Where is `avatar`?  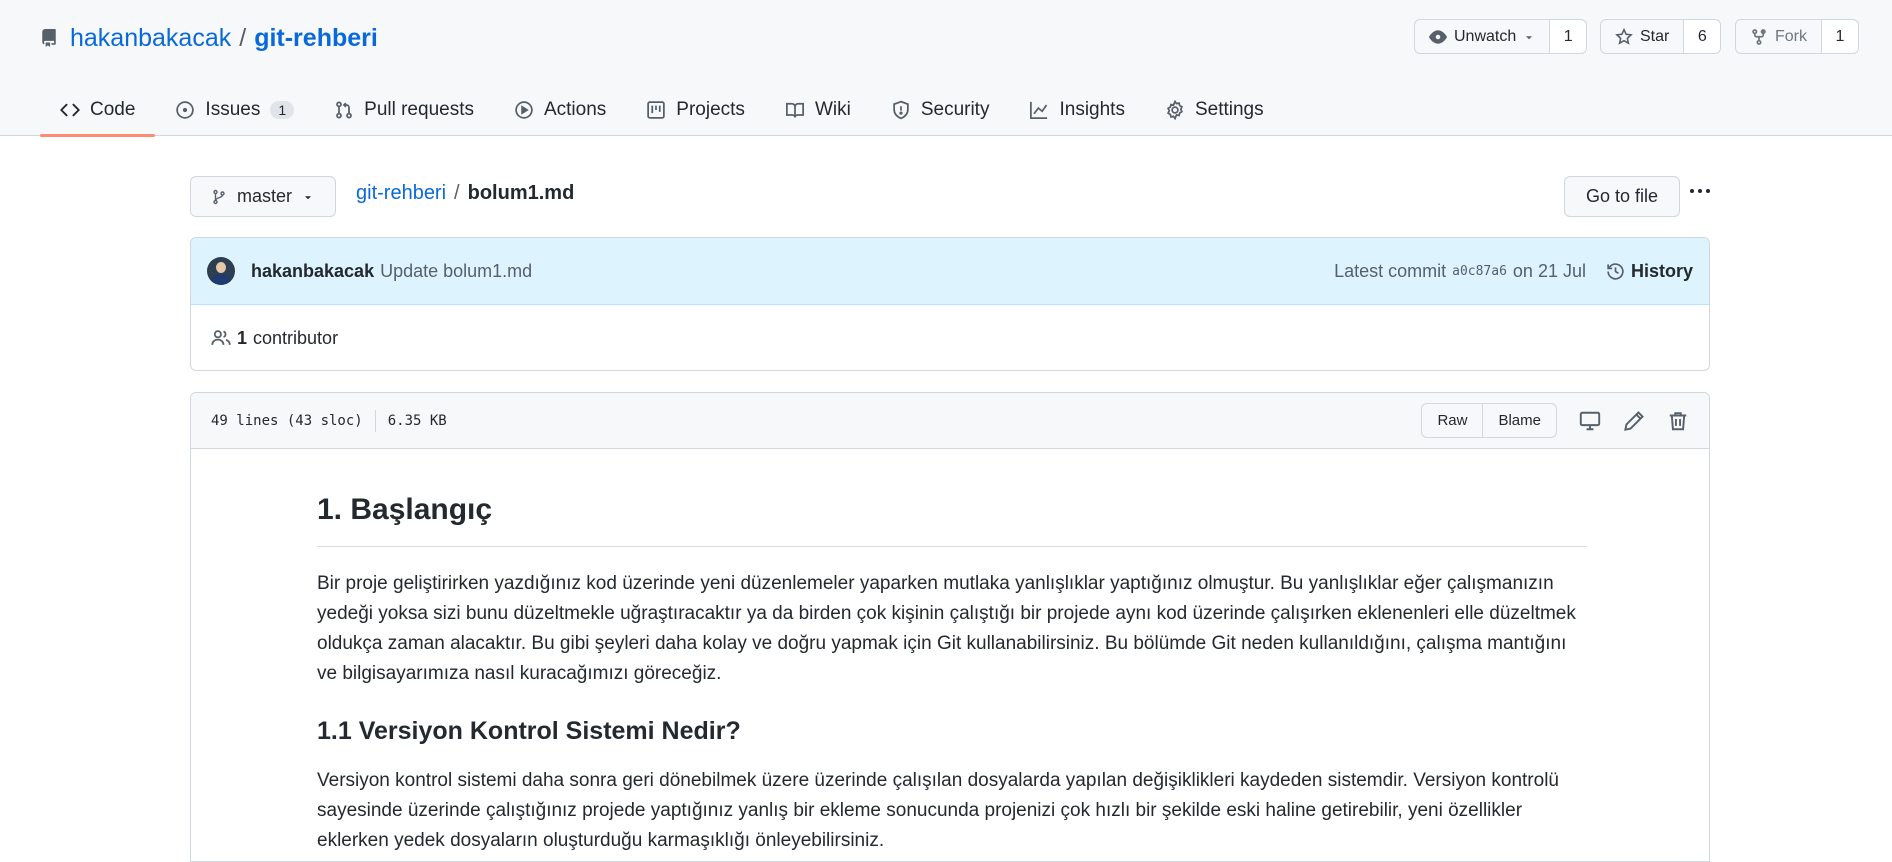
avatar is located at coordinates (221, 271).